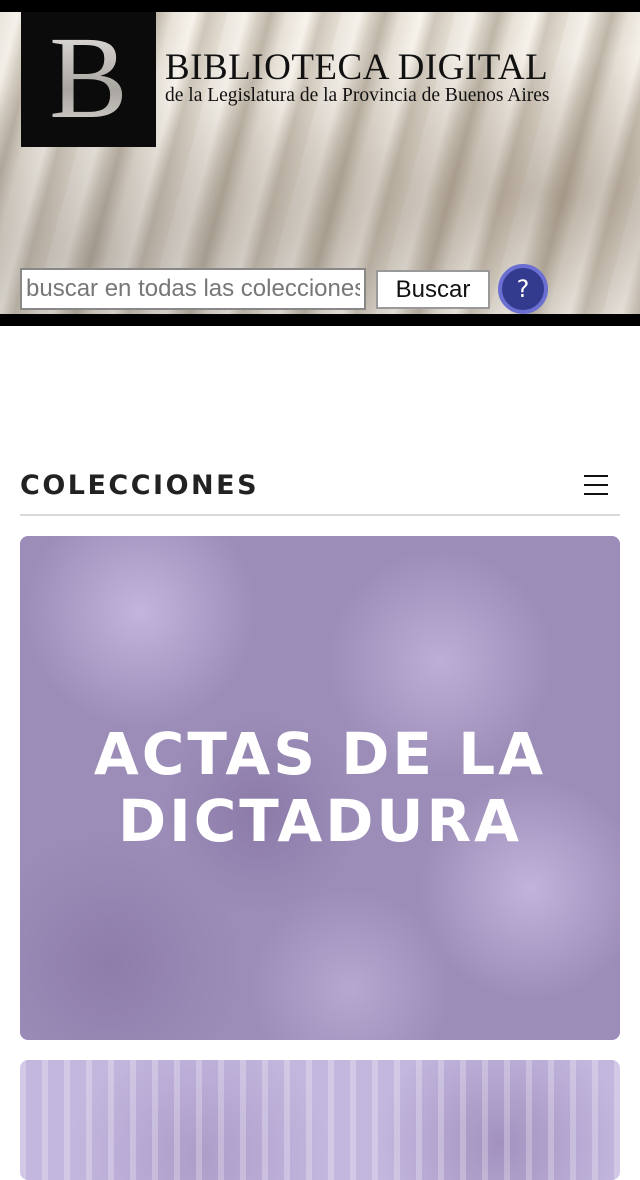 This screenshot has width=640, height=1180. I want to click on collection-card, so click(320, 1120).